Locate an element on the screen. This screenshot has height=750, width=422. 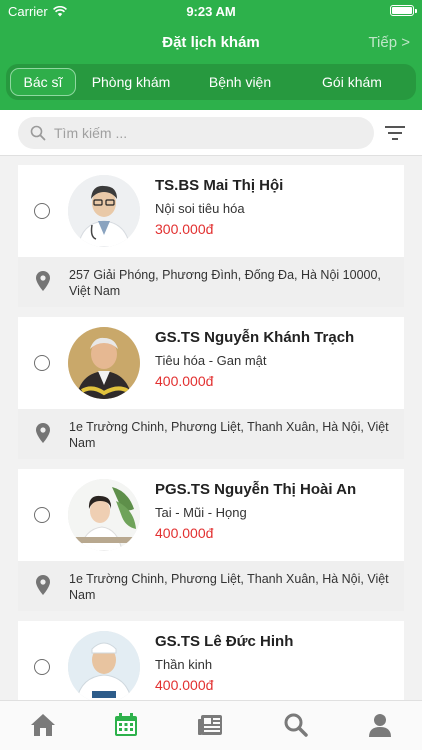
tab-bar is located at coordinates (211, 725).